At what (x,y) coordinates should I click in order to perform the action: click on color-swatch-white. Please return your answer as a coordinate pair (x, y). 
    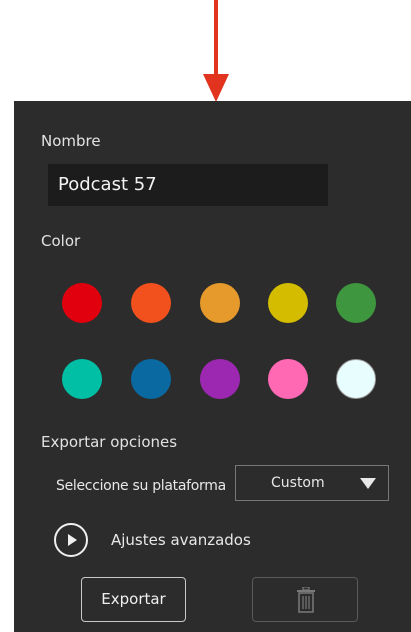
    Looking at the image, I should click on (356, 379).